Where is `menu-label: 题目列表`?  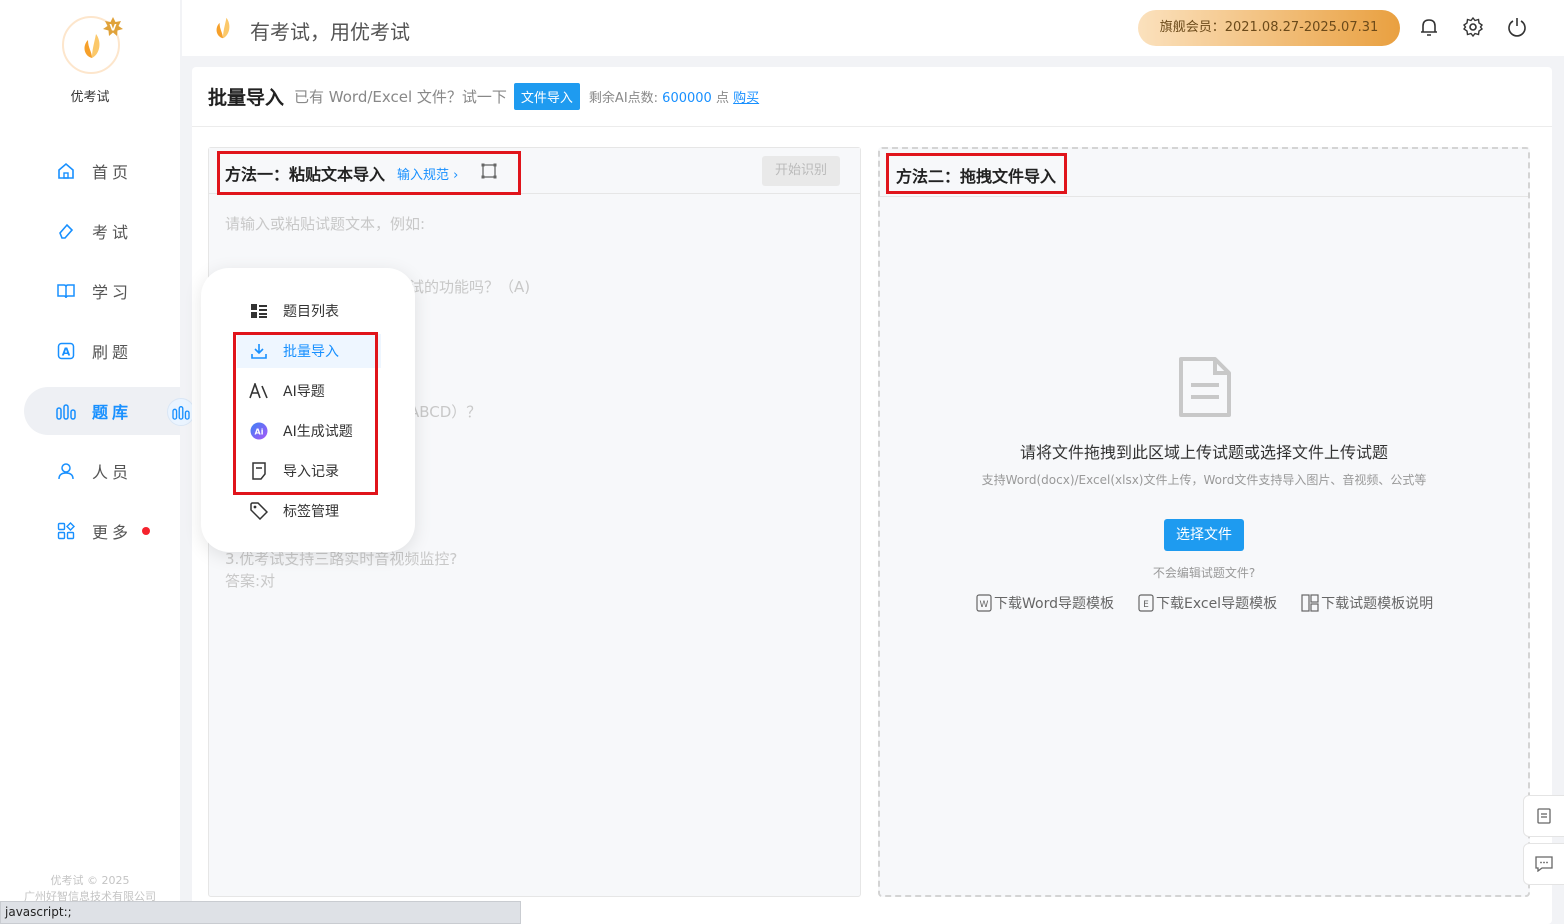 menu-label: 题目列表 is located at coordinates (311, 312).